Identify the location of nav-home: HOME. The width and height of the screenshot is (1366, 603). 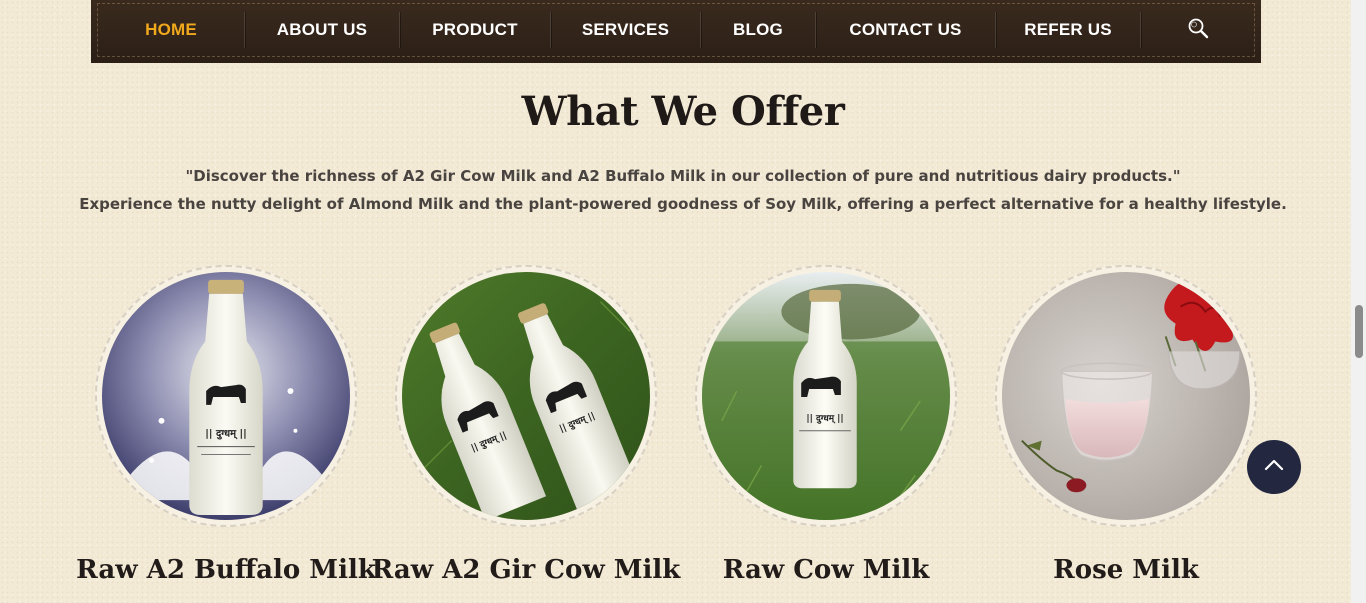
(171, 30).